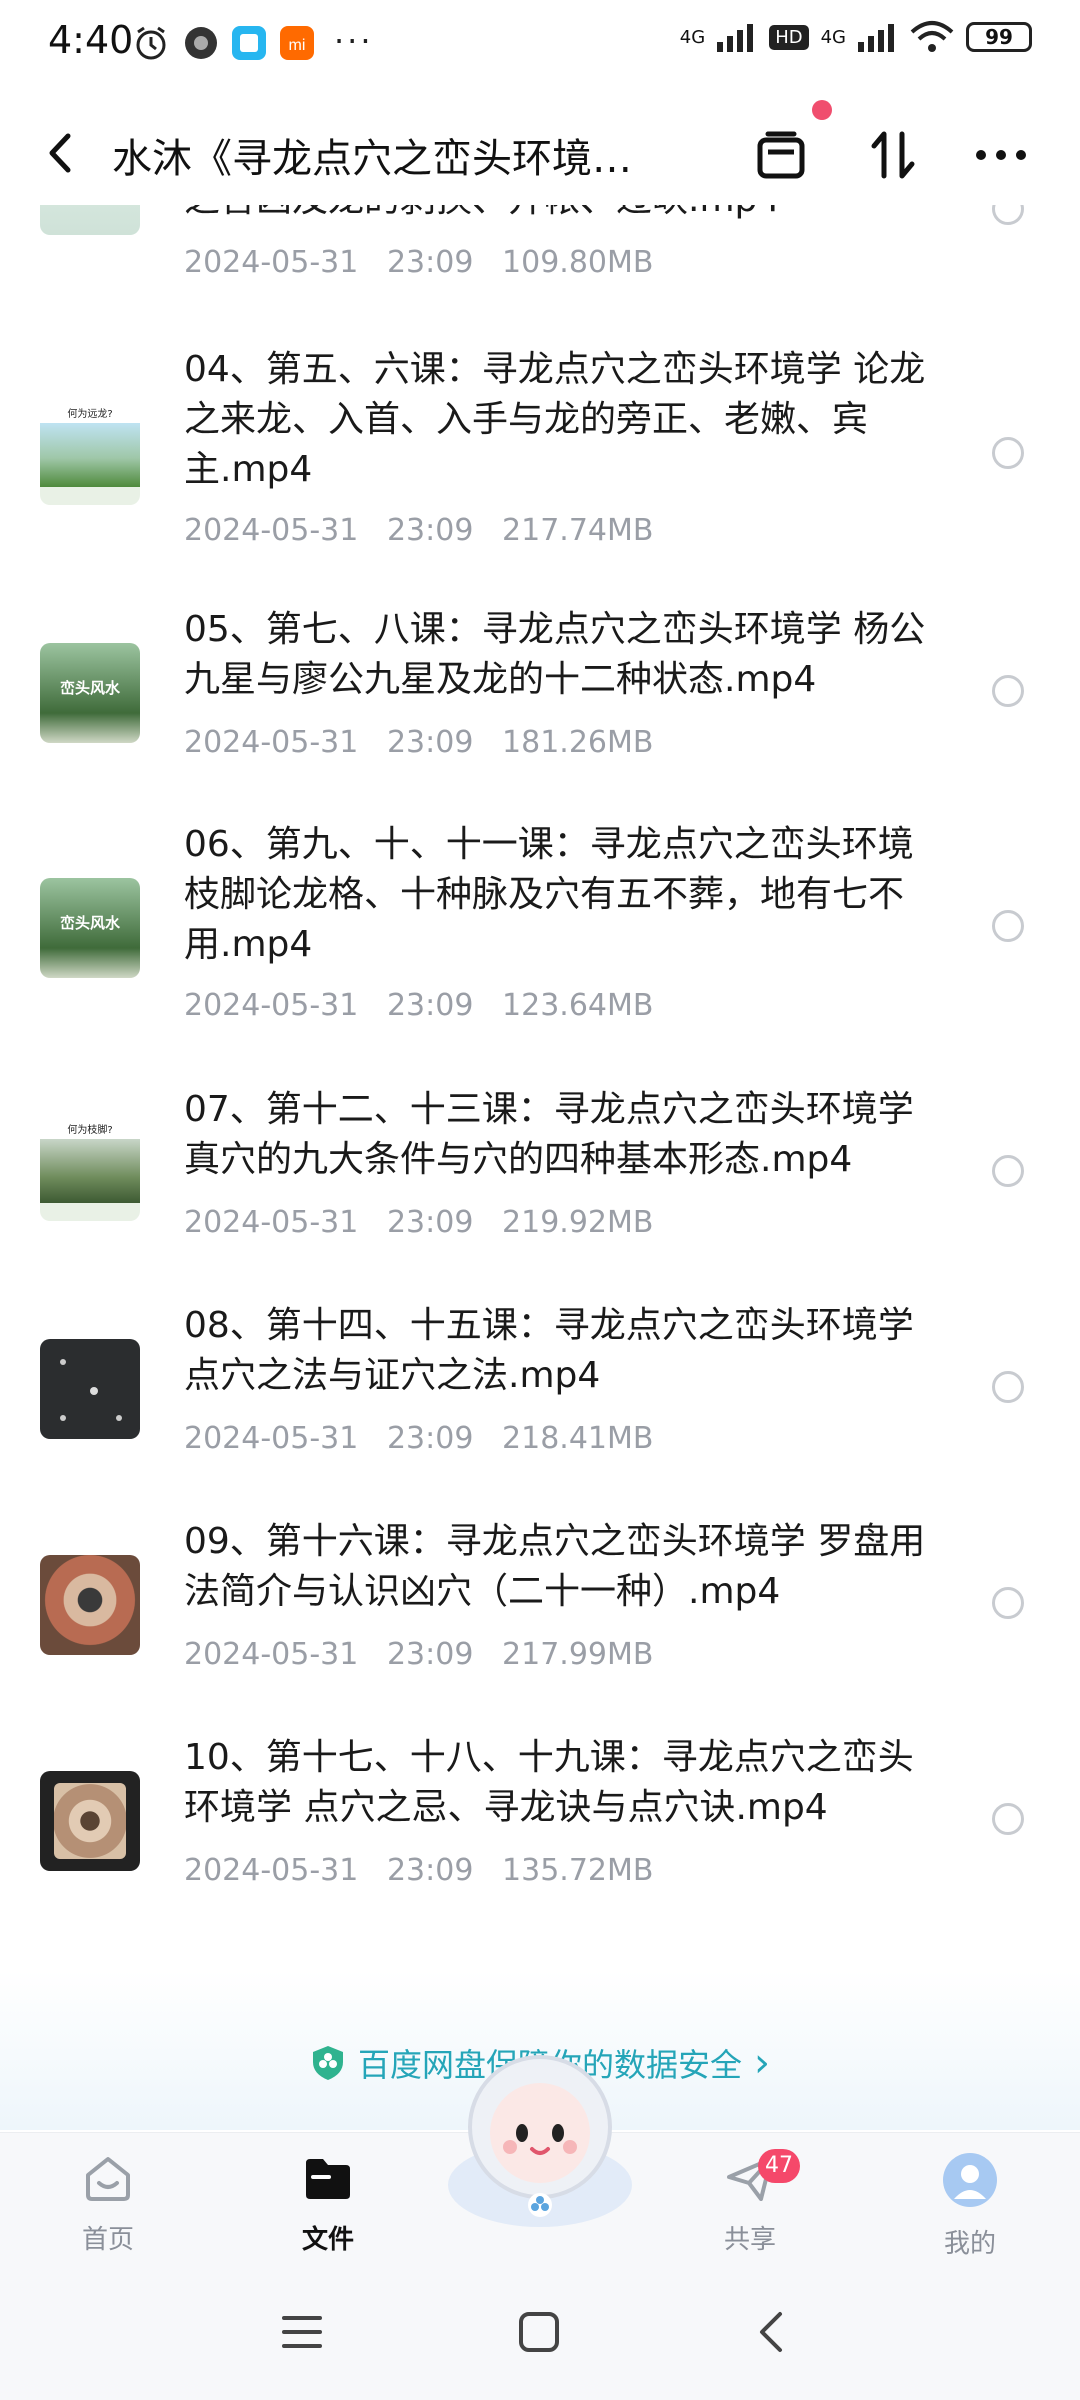 The width and height of the screenshot is (1080, 2400). I want to click on menu-icon, so click(302, 2332).